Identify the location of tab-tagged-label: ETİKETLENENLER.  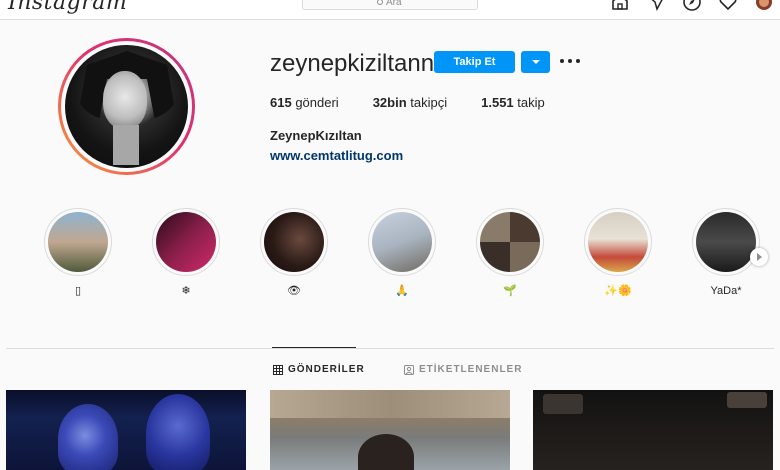
(471, 369).